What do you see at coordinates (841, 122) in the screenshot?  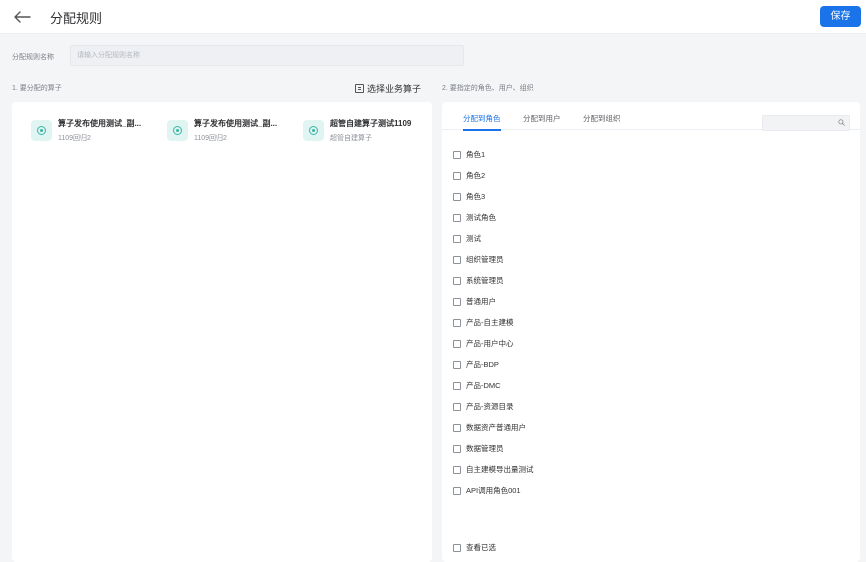 I see `search-icon` at bounding box center [841, 122].